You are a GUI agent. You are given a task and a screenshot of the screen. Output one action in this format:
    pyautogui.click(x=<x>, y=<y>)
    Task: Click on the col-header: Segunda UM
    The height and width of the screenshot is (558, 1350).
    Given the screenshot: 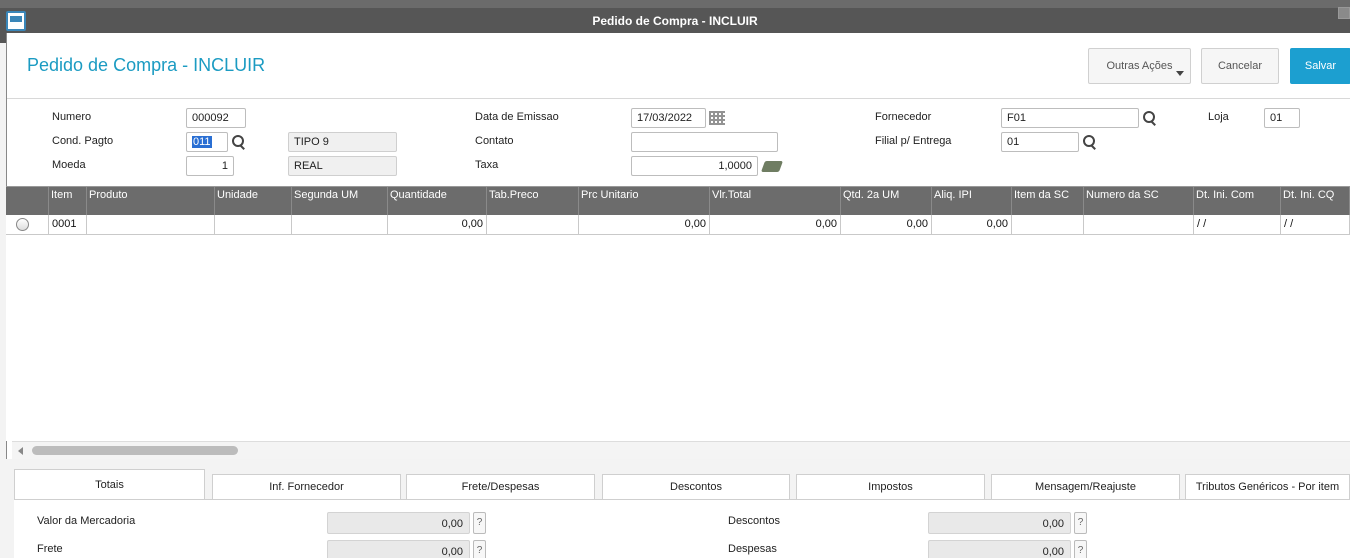 What is the action you would take?
    pyautogui.click(x=340, y=201)
    